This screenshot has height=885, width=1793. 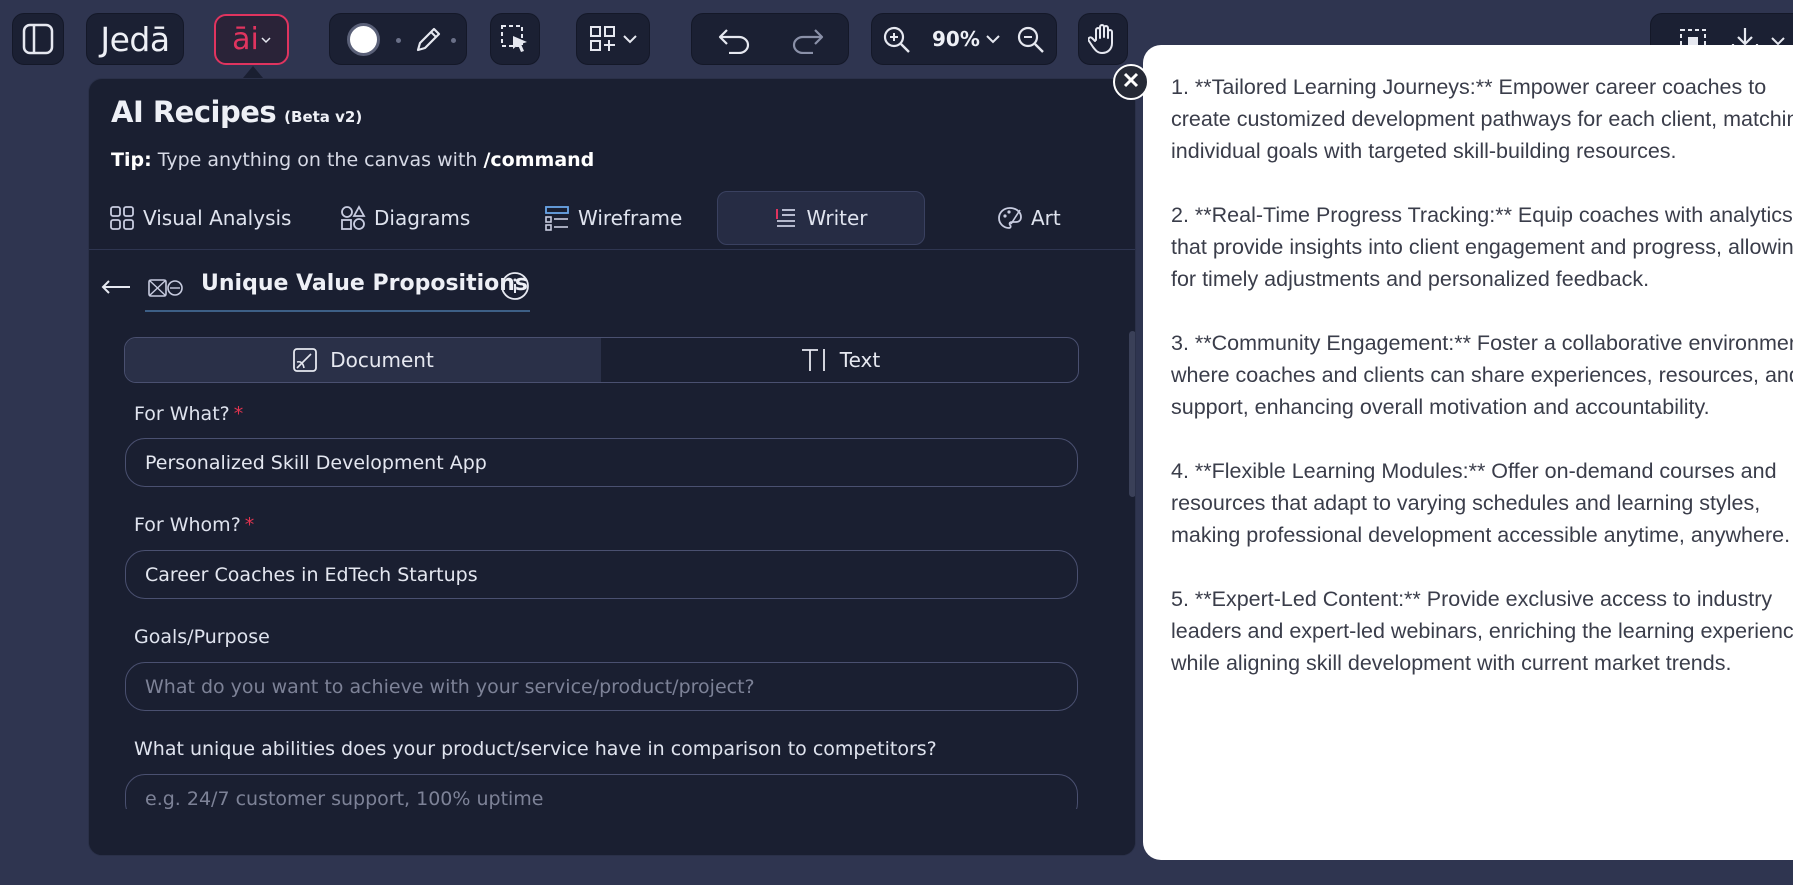 I want to click on shapes-icon, so click(x=353, y=218).